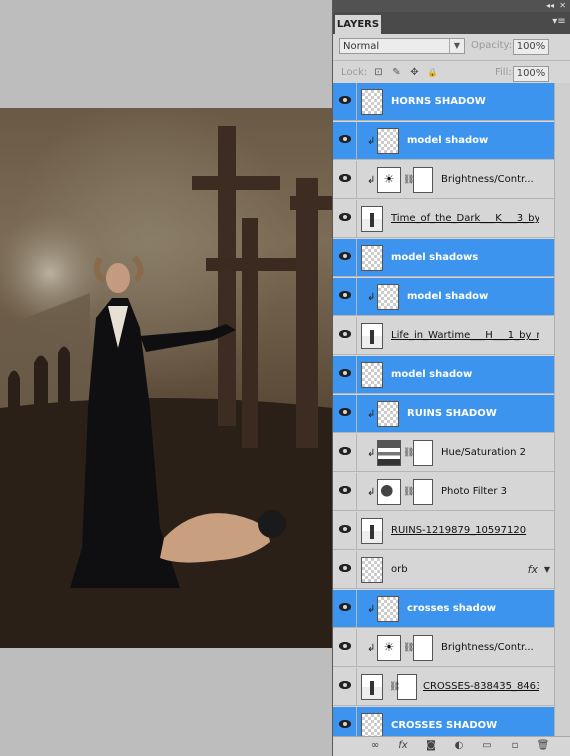 The image size is (570, 756). I want to click on layer-row: ↲ crosses shadow, so click(443, 609).